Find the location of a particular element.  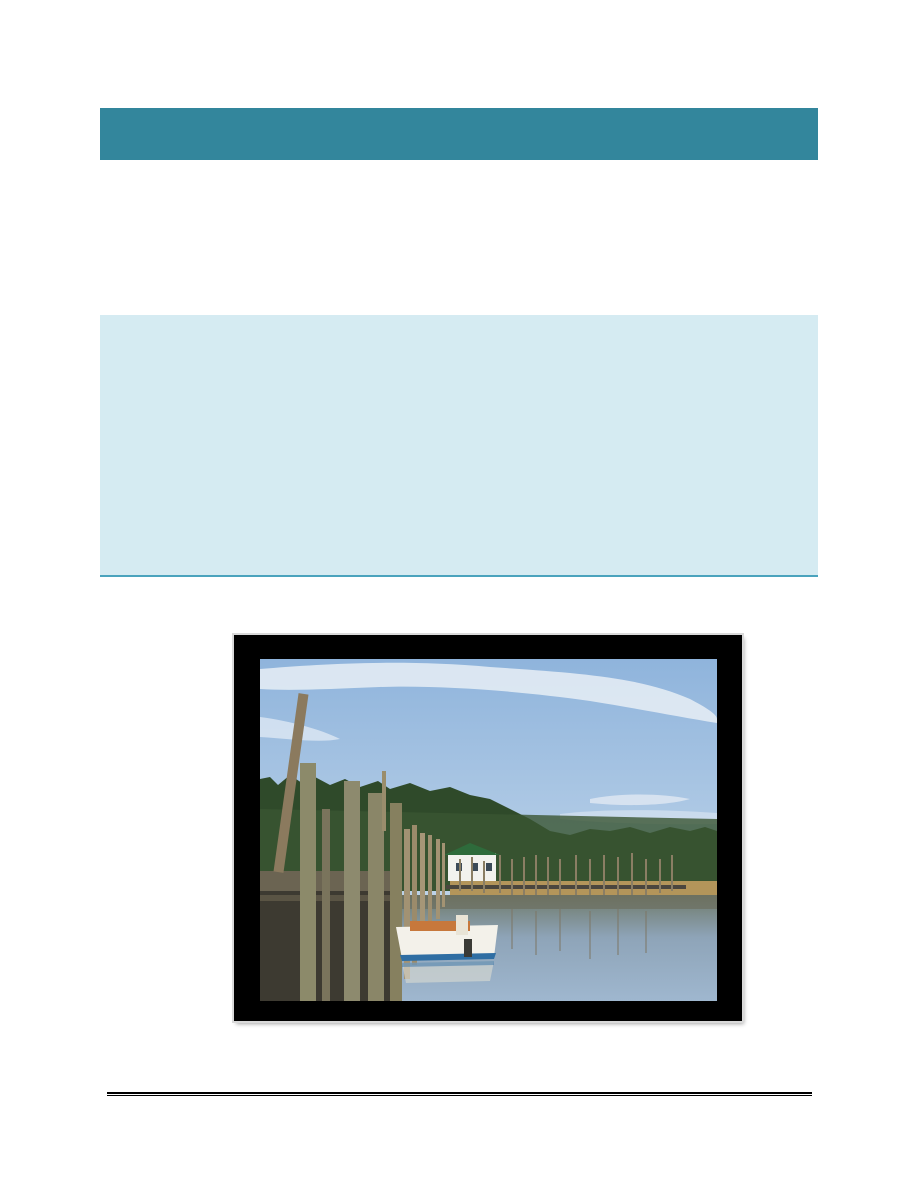

footer-rule is located at coordinates (459, 1094).